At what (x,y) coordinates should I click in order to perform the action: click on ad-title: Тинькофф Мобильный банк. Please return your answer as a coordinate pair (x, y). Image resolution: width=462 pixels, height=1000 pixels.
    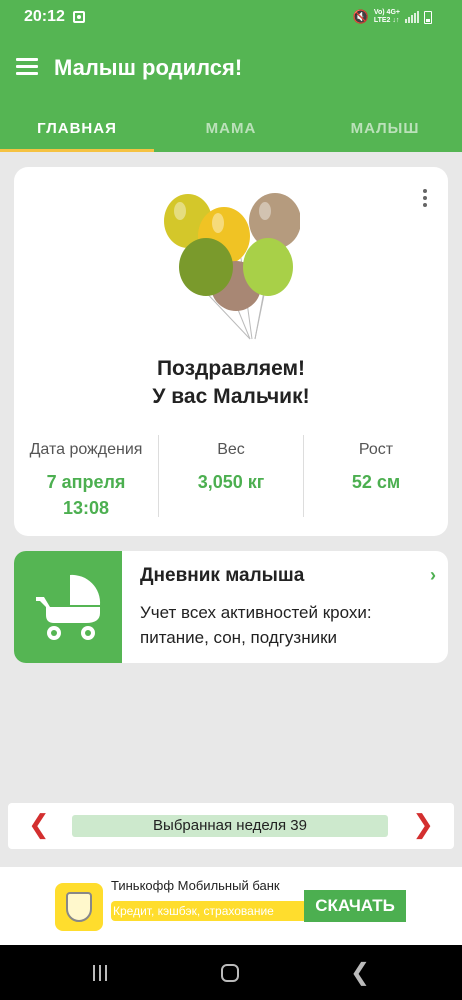
    Looking at the image, I should click on (195, 885).